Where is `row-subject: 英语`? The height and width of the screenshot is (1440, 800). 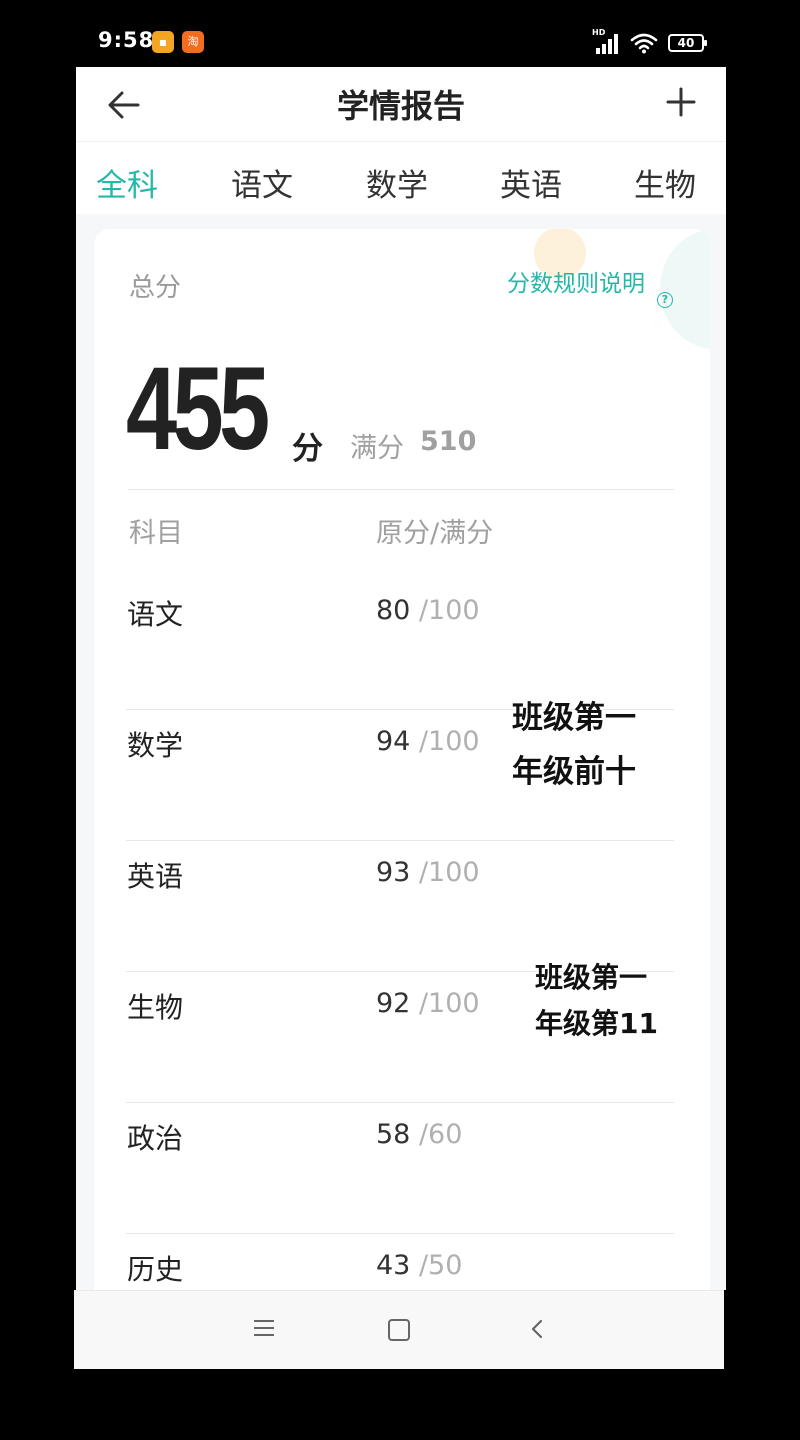 row-subject: 英语 is located at coordinates (155, 876).